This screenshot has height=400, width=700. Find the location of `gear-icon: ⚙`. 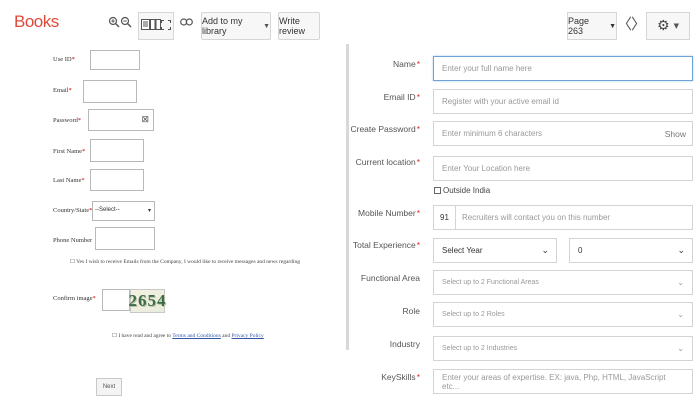

gear-icon: ⚙ is located at coordinates (663, 26).